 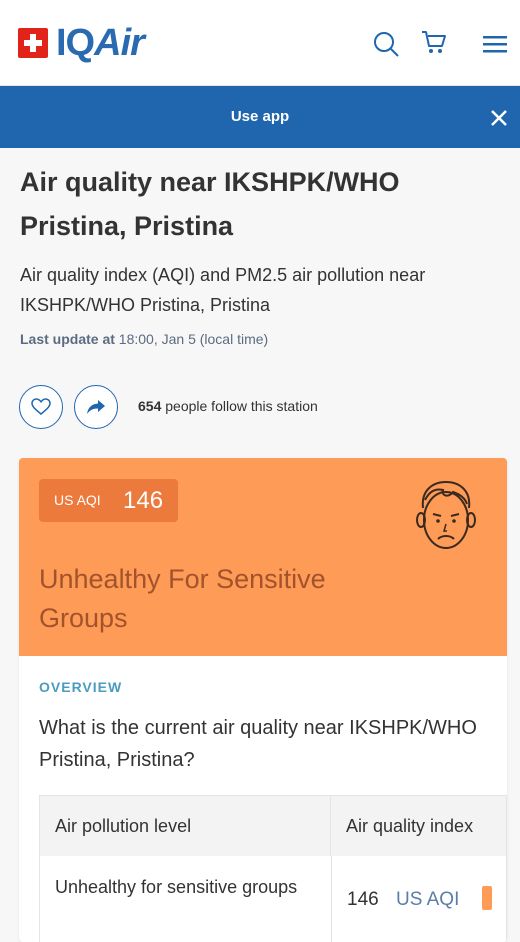 I want to click on last-update-value: 18:00, Jan 5 (local time), so click(x=193, y=339).